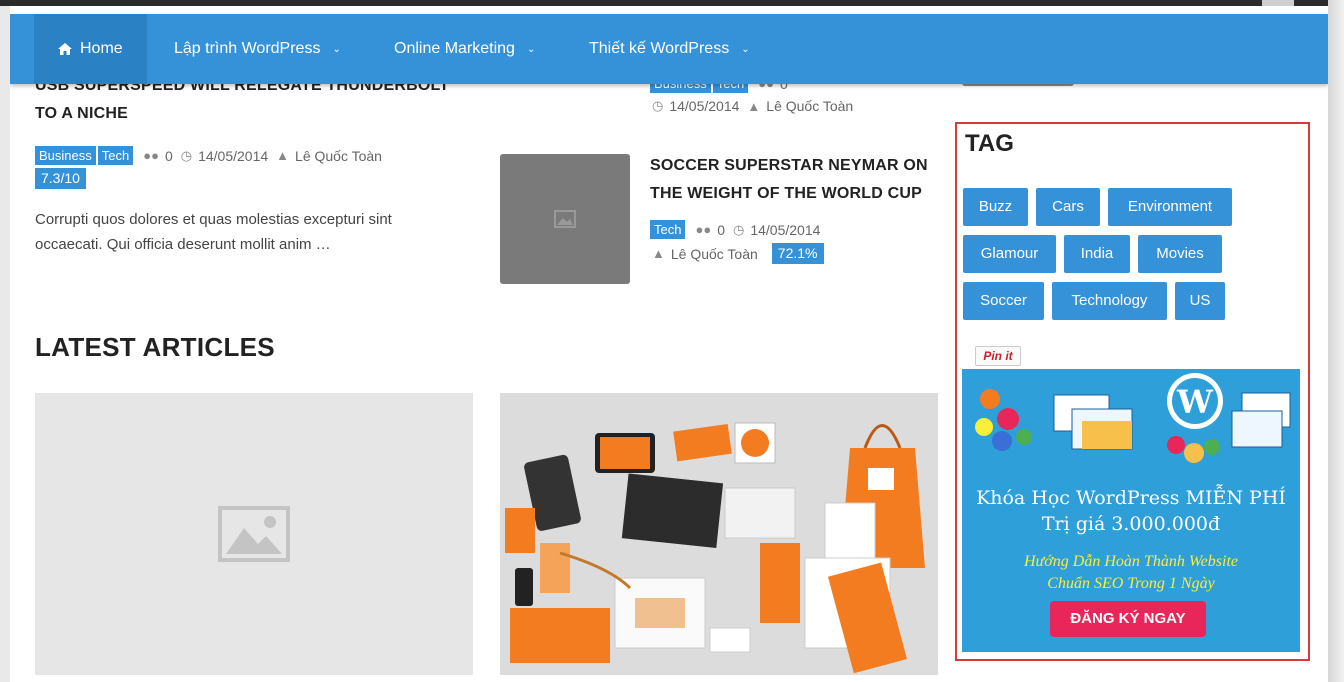 The height and width of the screenshot is (682, 1344). Describe the element at coordinates (734, 253) in the screenshot. I see `article-meta-author: ▲ Lê Quốc Toàn 72.1%` at that location.